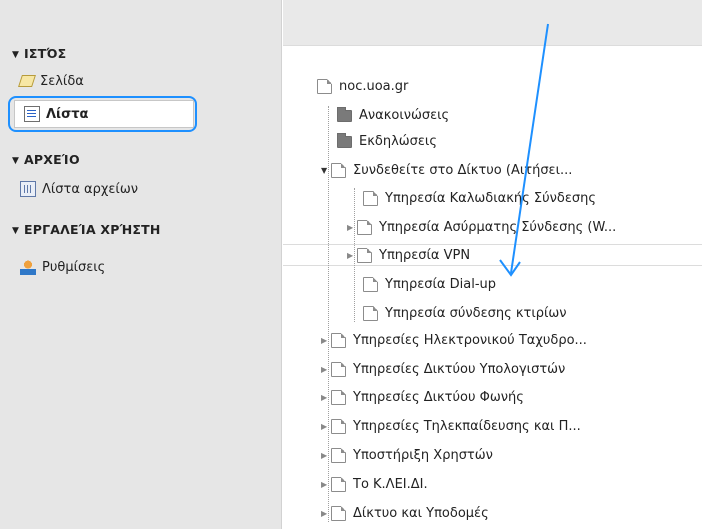  What do you see at coordinates (362, 86) in the screenshot?
I see `tree-root: noc.uoa.gr` at bounding box center [362, 86].